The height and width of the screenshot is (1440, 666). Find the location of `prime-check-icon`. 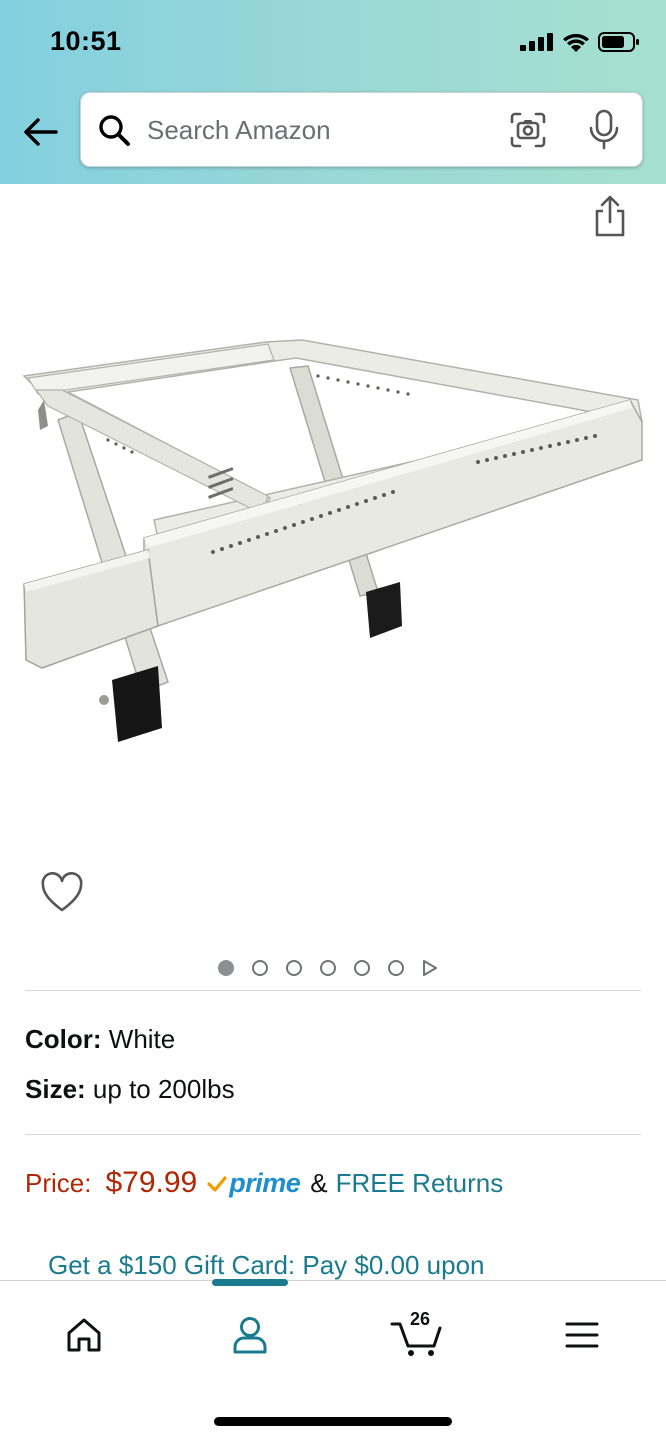

prime-check-icon is located at coordinates (217, 1184).